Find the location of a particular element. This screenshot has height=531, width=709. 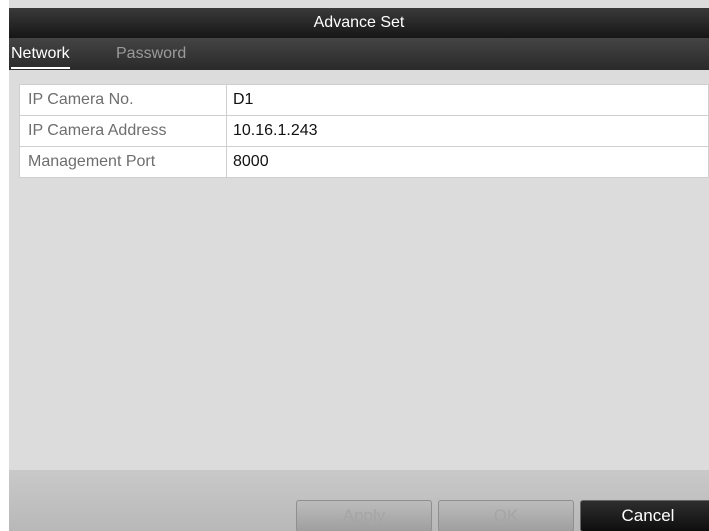

ok-button: OK is located at coordinates (506, 515).